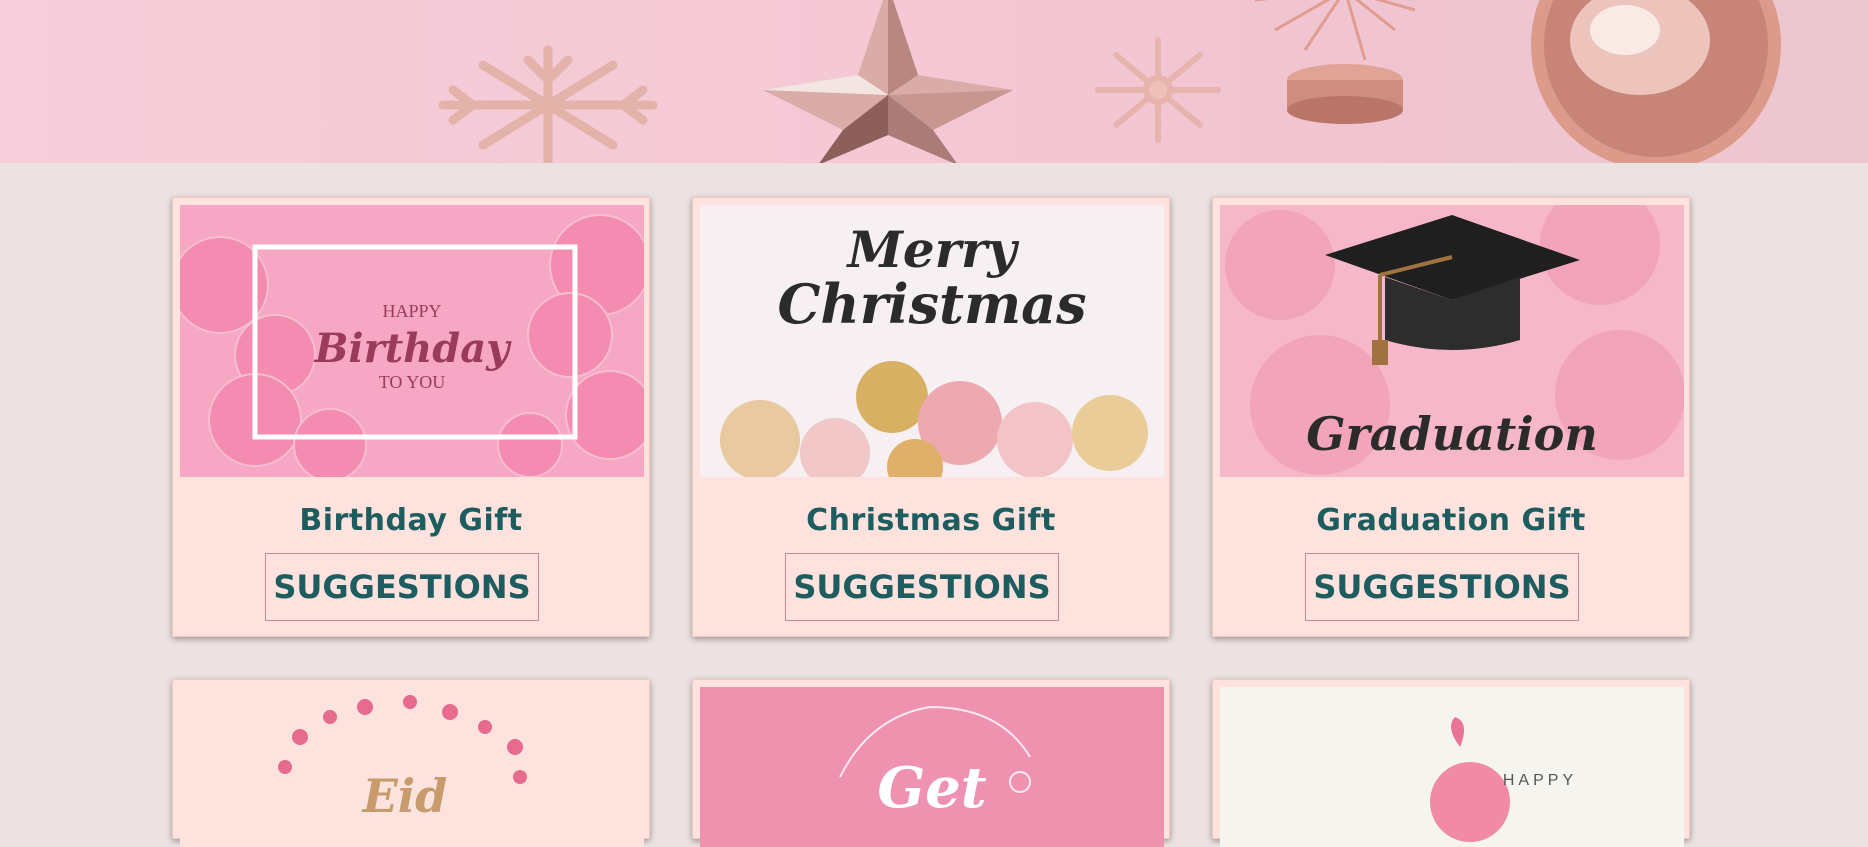 Image resolution: width=1868 pixels, height=847 pixels. I want to click on snowflake-icon, so click(548, 104).